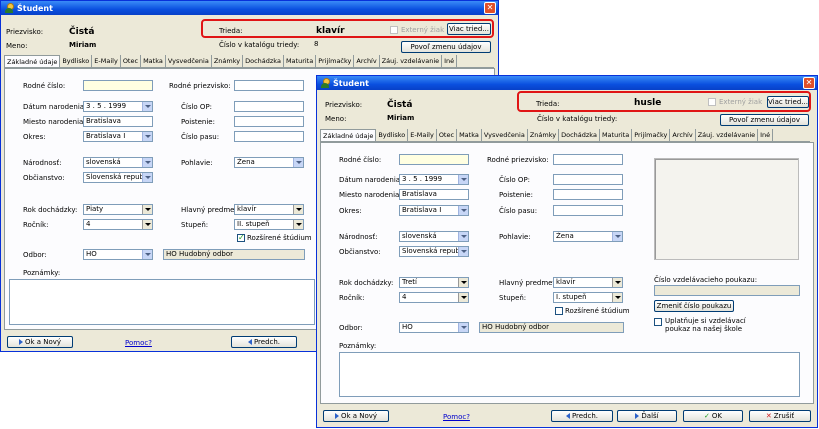 This screenshot has height=429, width=819. I want to click on photo-frame, so click(726, 209).